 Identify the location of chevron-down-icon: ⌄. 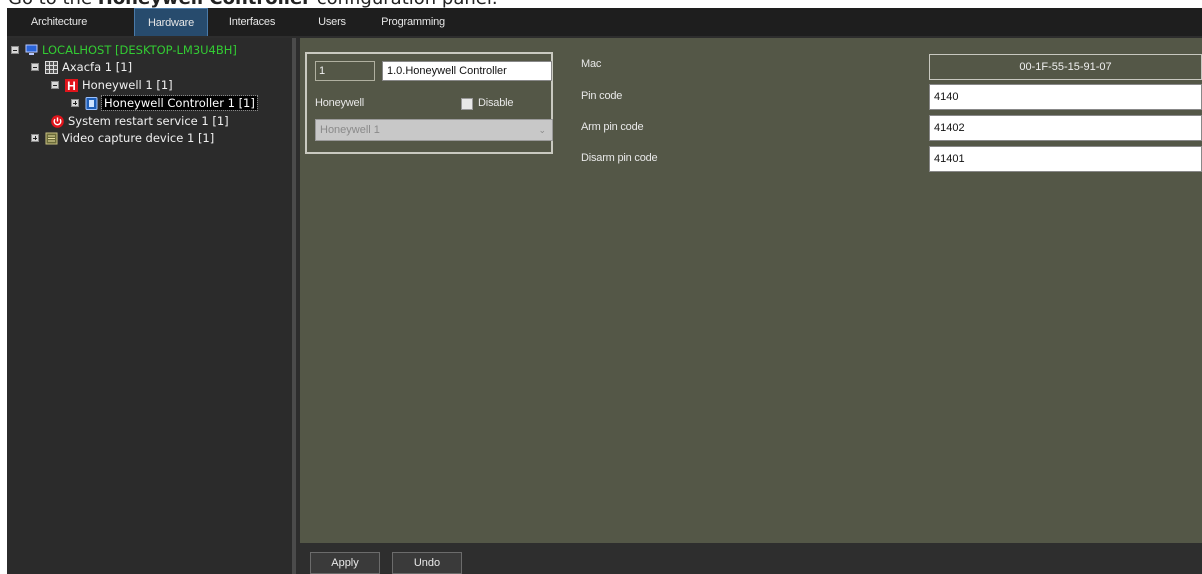
(542, 130).